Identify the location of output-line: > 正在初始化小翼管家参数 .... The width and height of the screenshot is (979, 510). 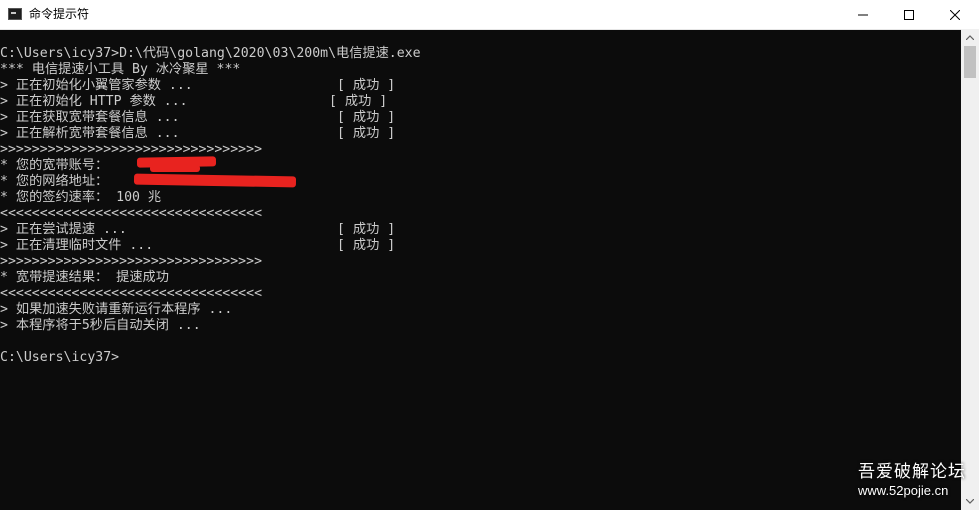
(96, 85).